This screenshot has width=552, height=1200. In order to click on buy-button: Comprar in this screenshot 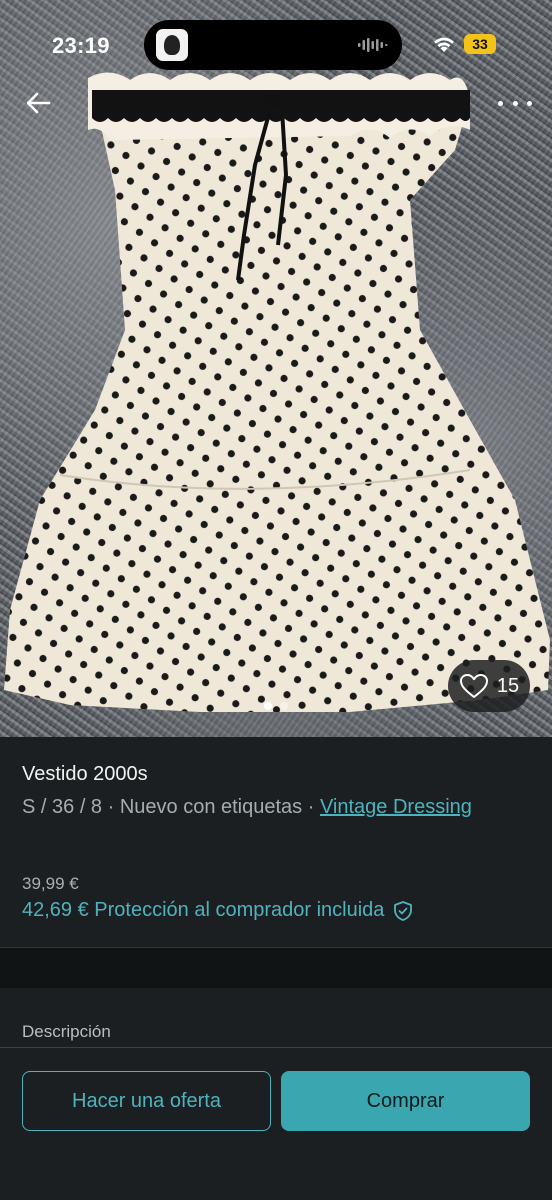, I will do `click(405, 1101)`.